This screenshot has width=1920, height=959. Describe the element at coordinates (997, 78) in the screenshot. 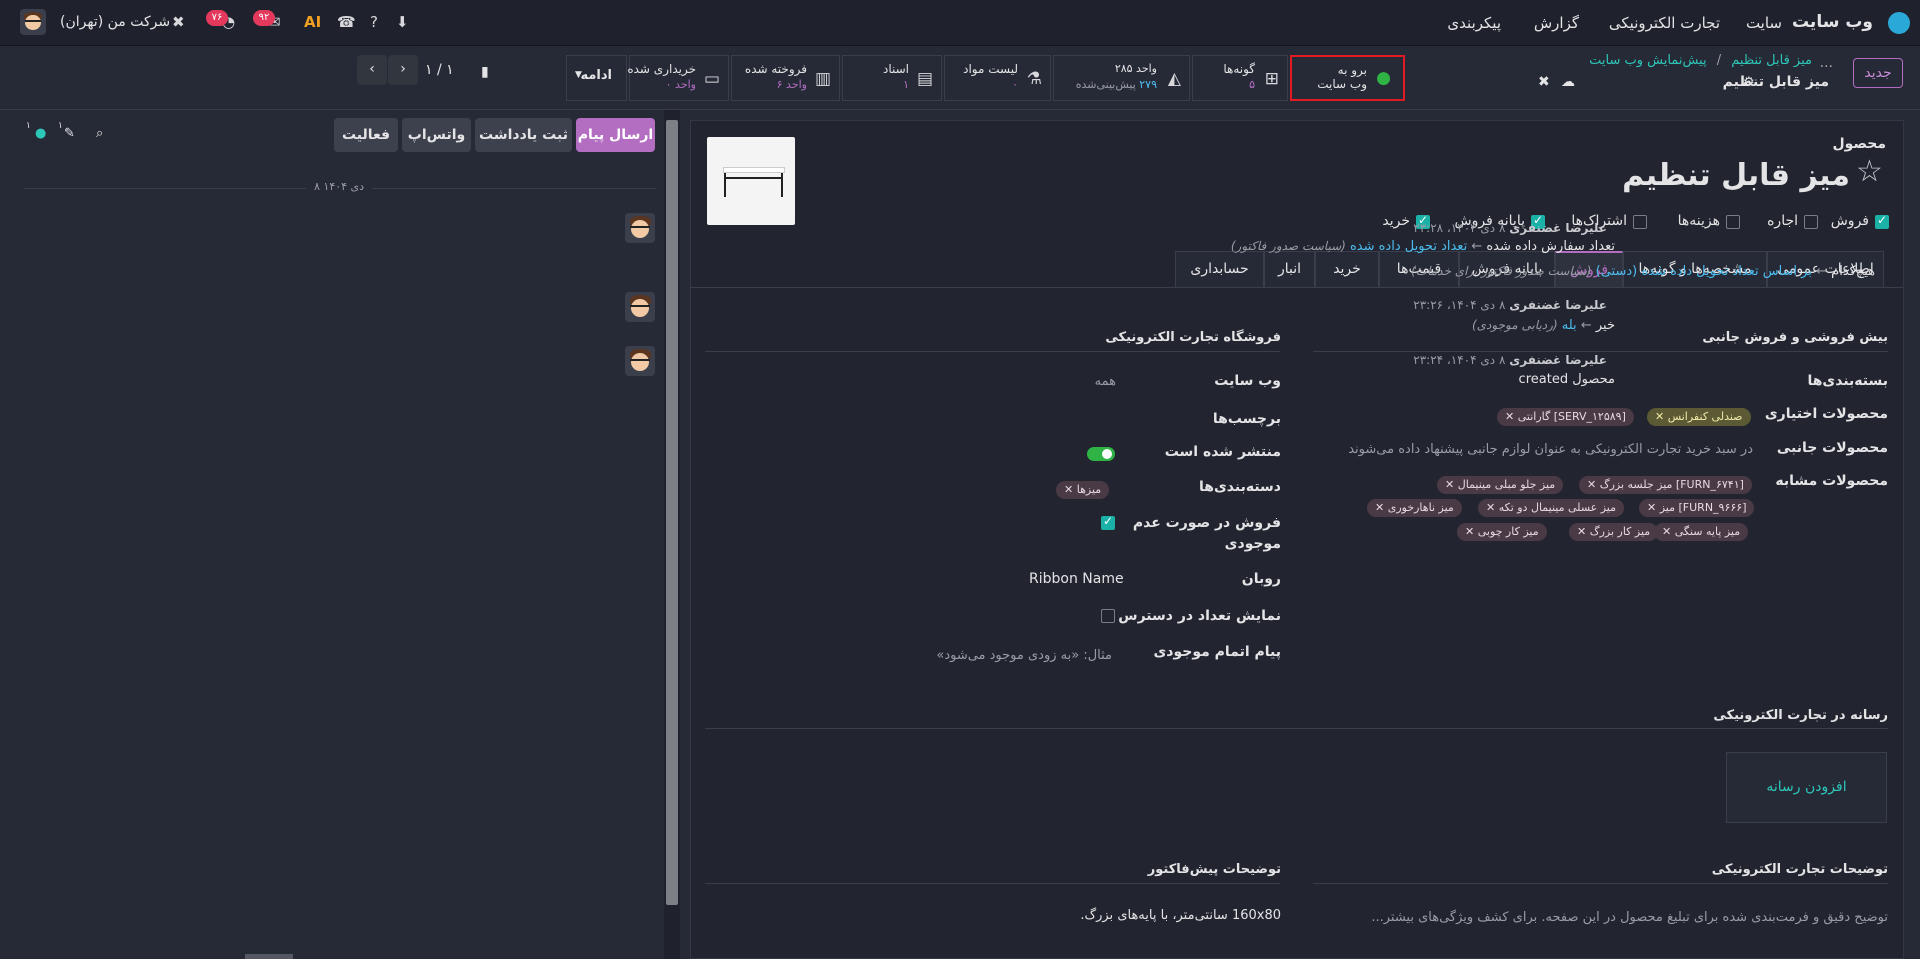

I see `bom-button: لیست مواد ۰ ⚗` at that location.